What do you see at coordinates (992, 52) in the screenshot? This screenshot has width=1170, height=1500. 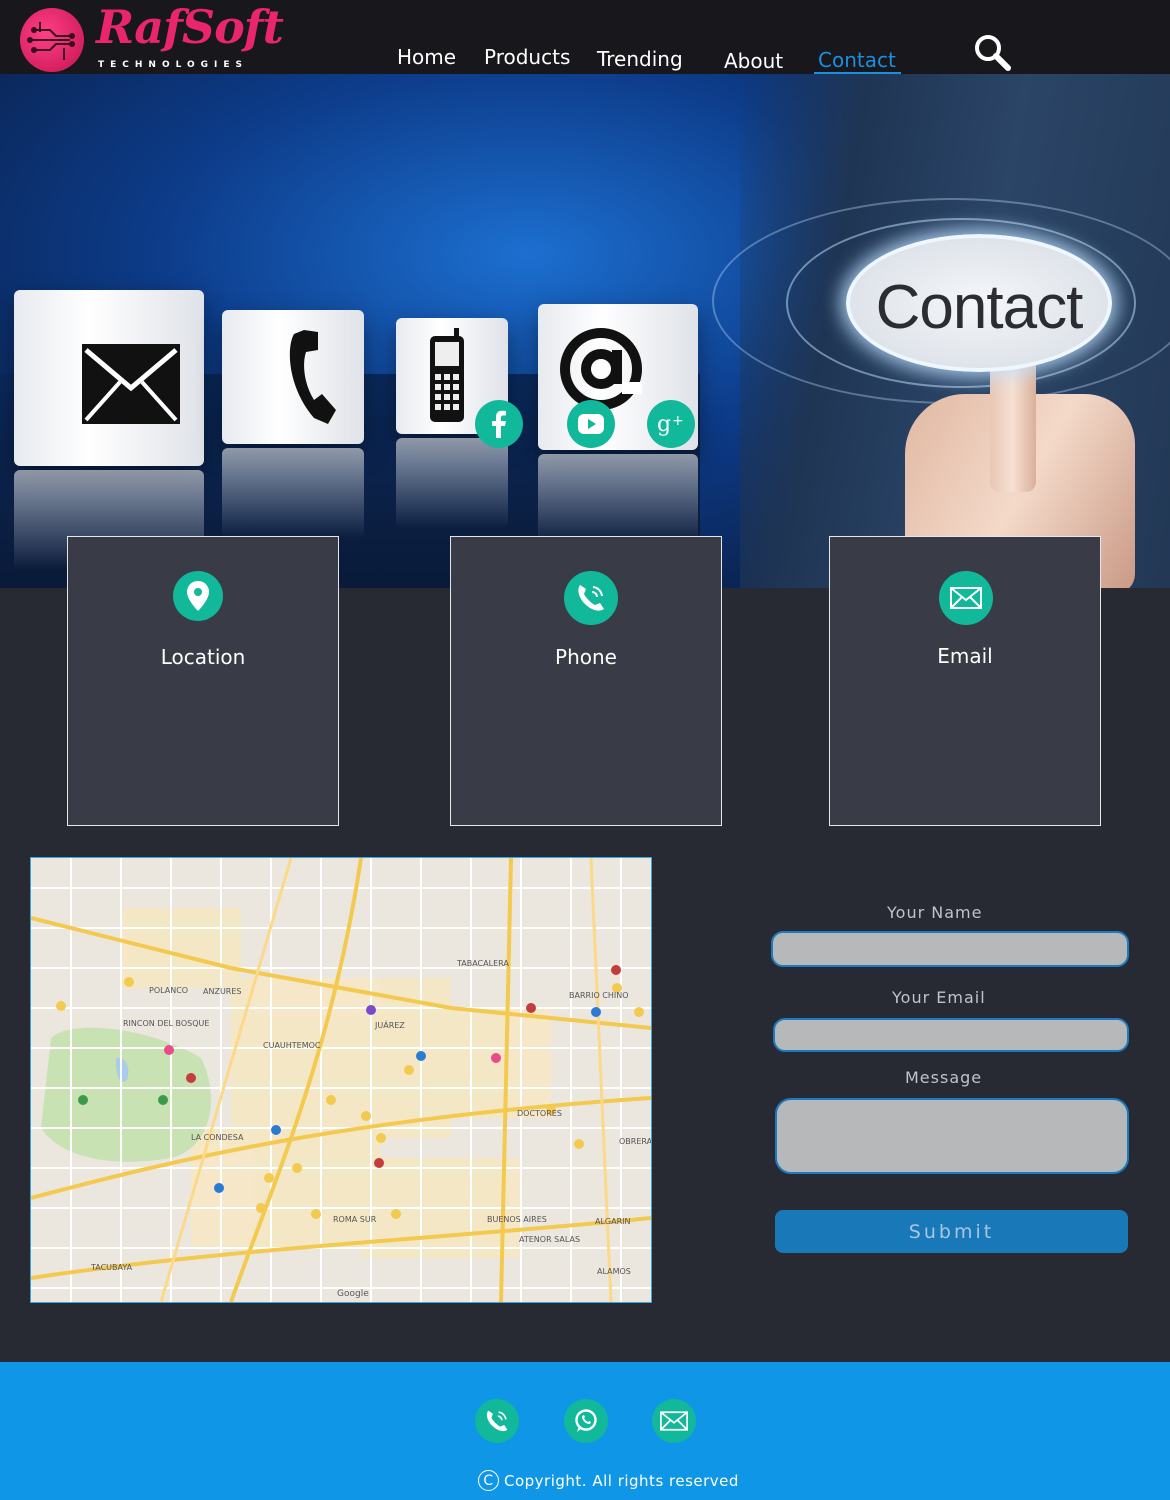 I see `search-icon` at bounding box center [992, 52].